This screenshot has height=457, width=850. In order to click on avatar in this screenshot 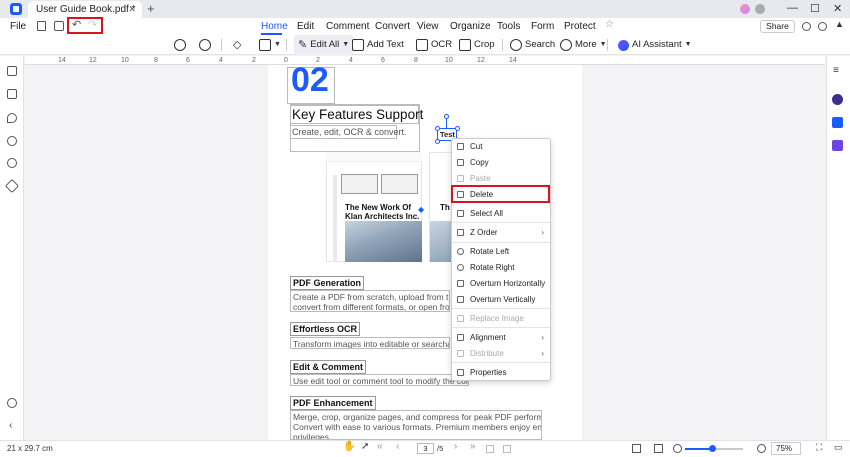, I will do `click(745, 9)`.